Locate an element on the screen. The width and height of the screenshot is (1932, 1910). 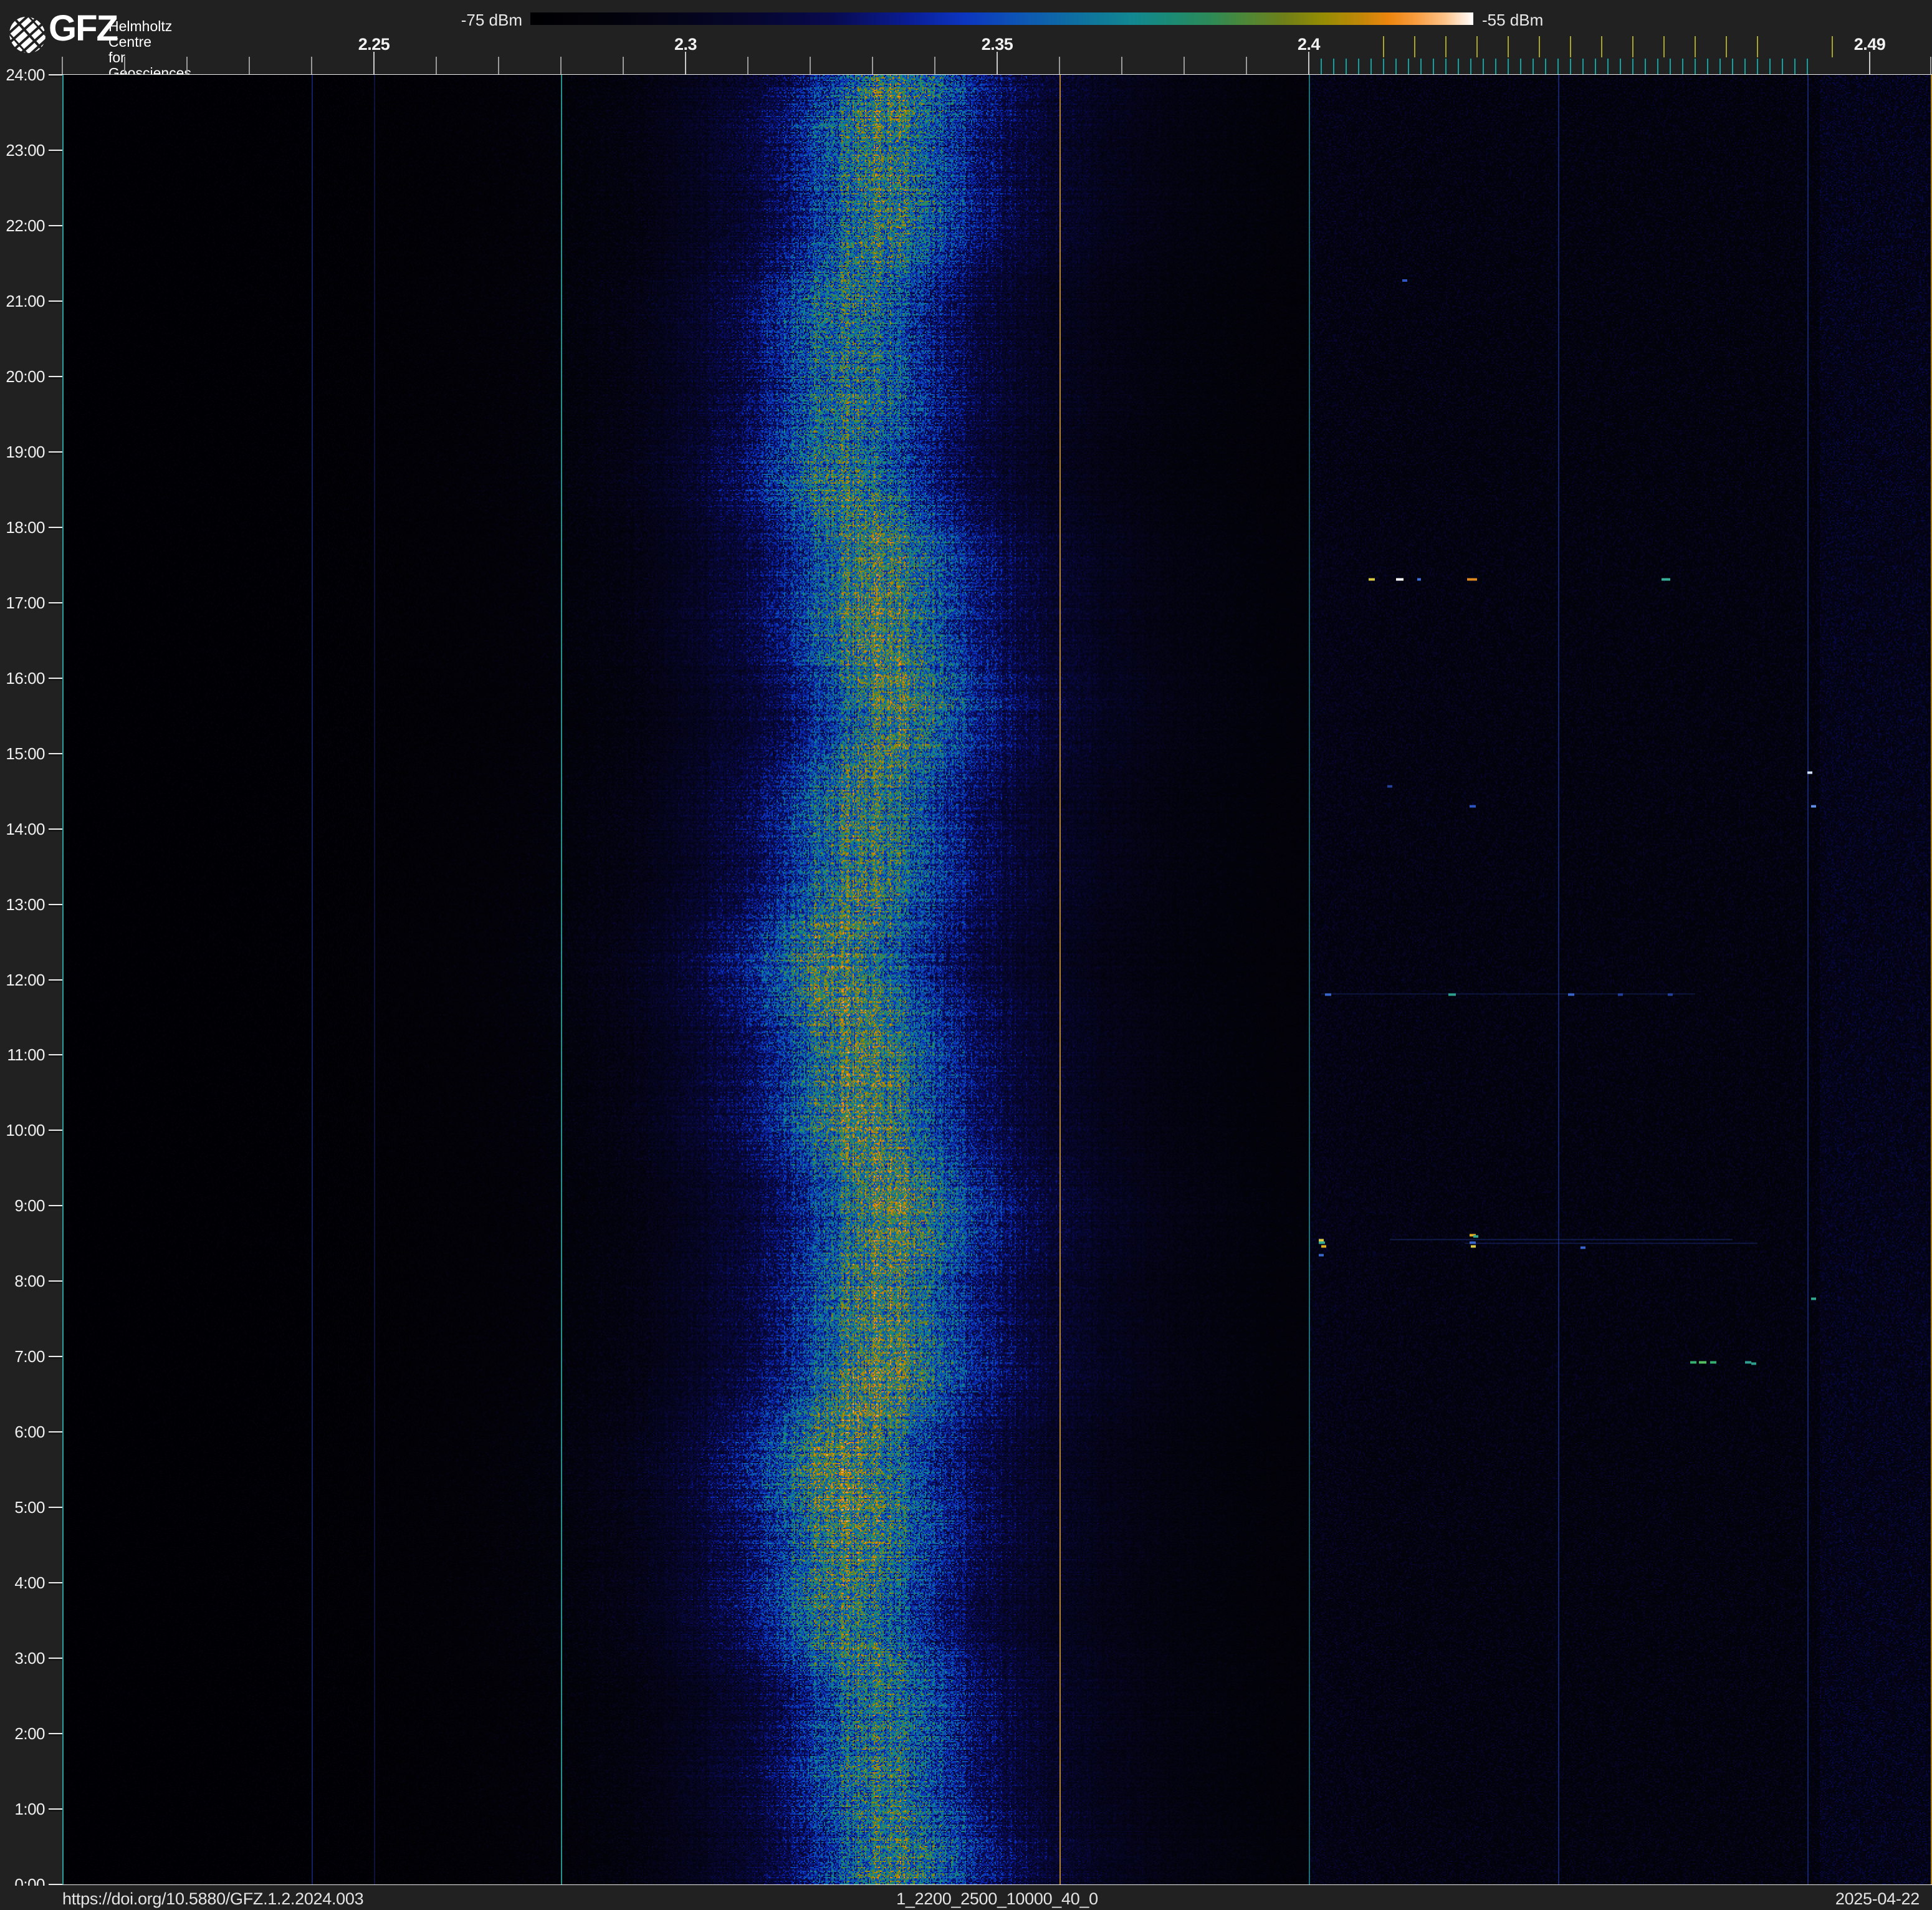
time-axis-label: 17:00 is located at coordinates (25, 602).